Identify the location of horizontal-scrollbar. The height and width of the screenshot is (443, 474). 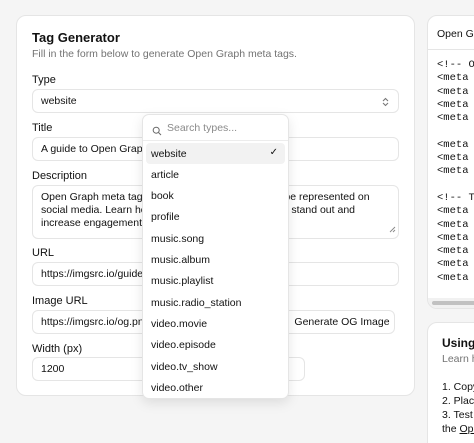
(451, 303).